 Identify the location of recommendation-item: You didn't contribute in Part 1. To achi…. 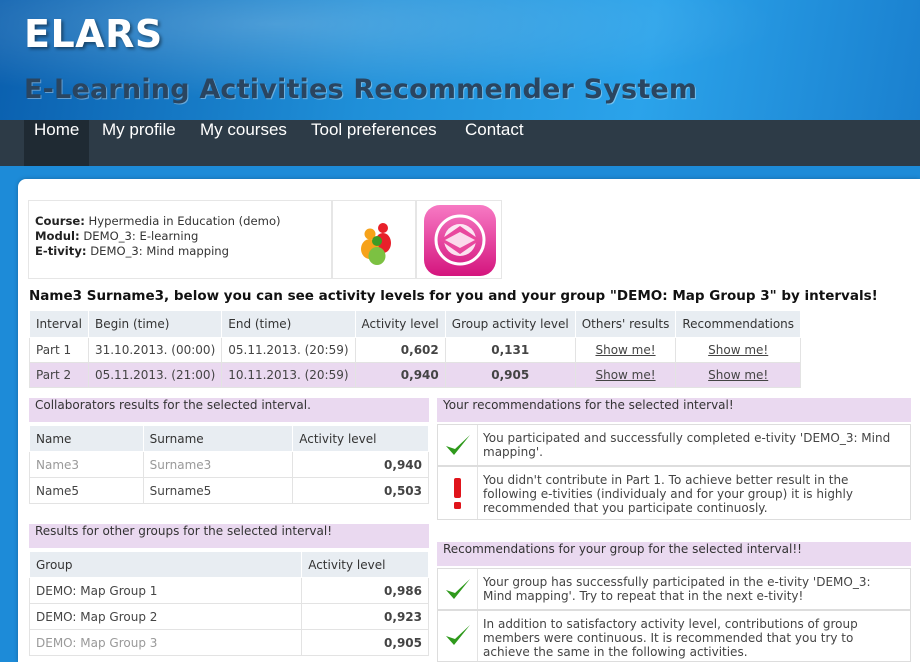
(674, 493).